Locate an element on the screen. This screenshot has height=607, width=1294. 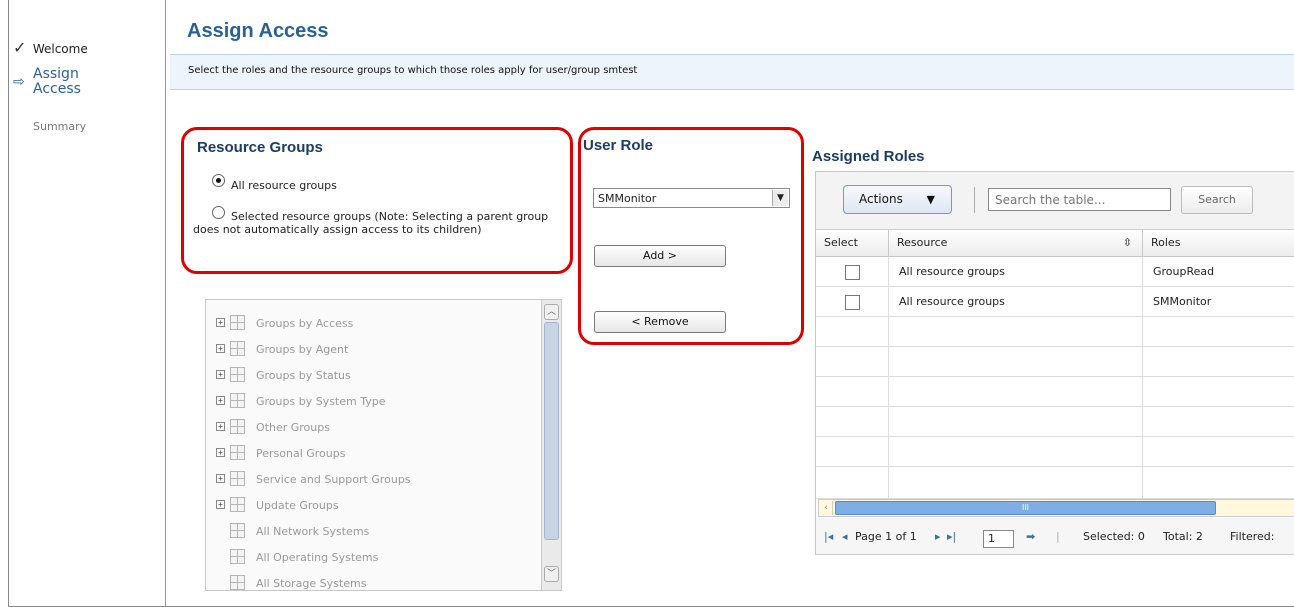
search-button: Search is located at coordinates (1217, 200).